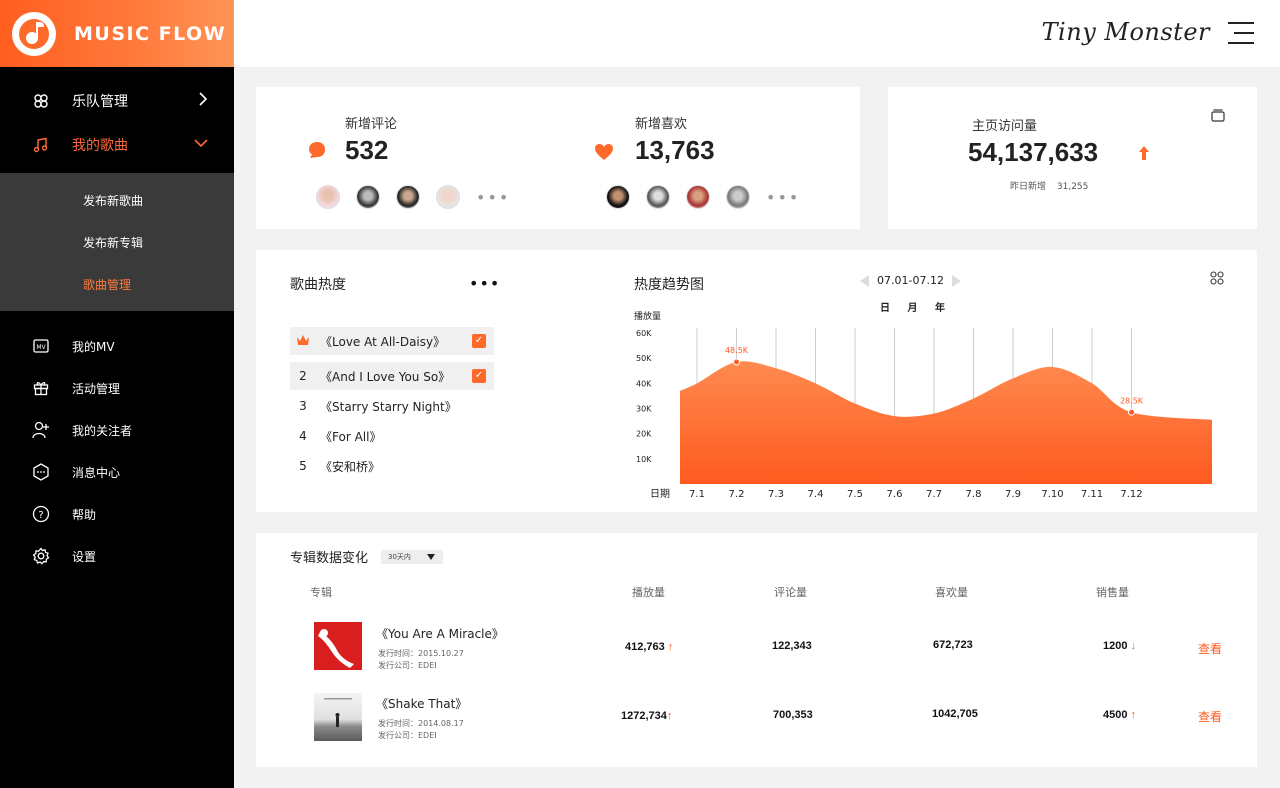  Describe the element at coordinates (793, 715) in the screenshot. I see `album-comments: 700,353` at that location.